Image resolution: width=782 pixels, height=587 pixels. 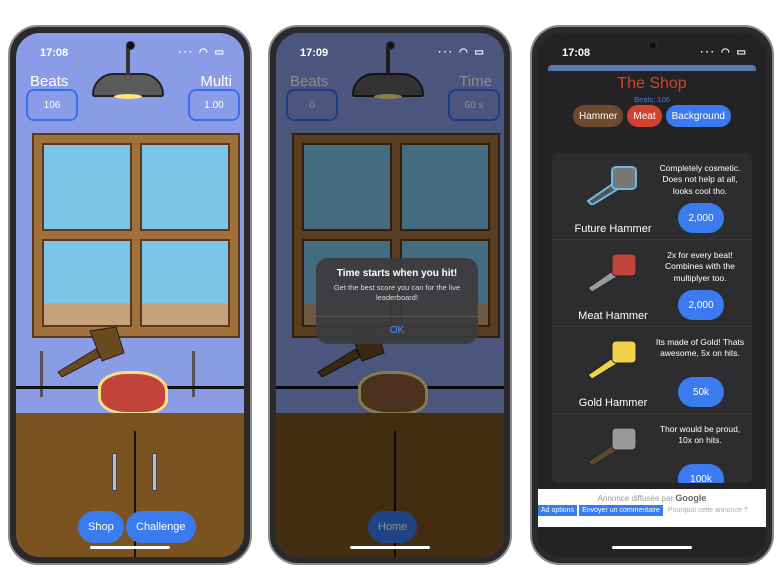 I want to click on buy-button: 100k, so click(x=701, y=473).